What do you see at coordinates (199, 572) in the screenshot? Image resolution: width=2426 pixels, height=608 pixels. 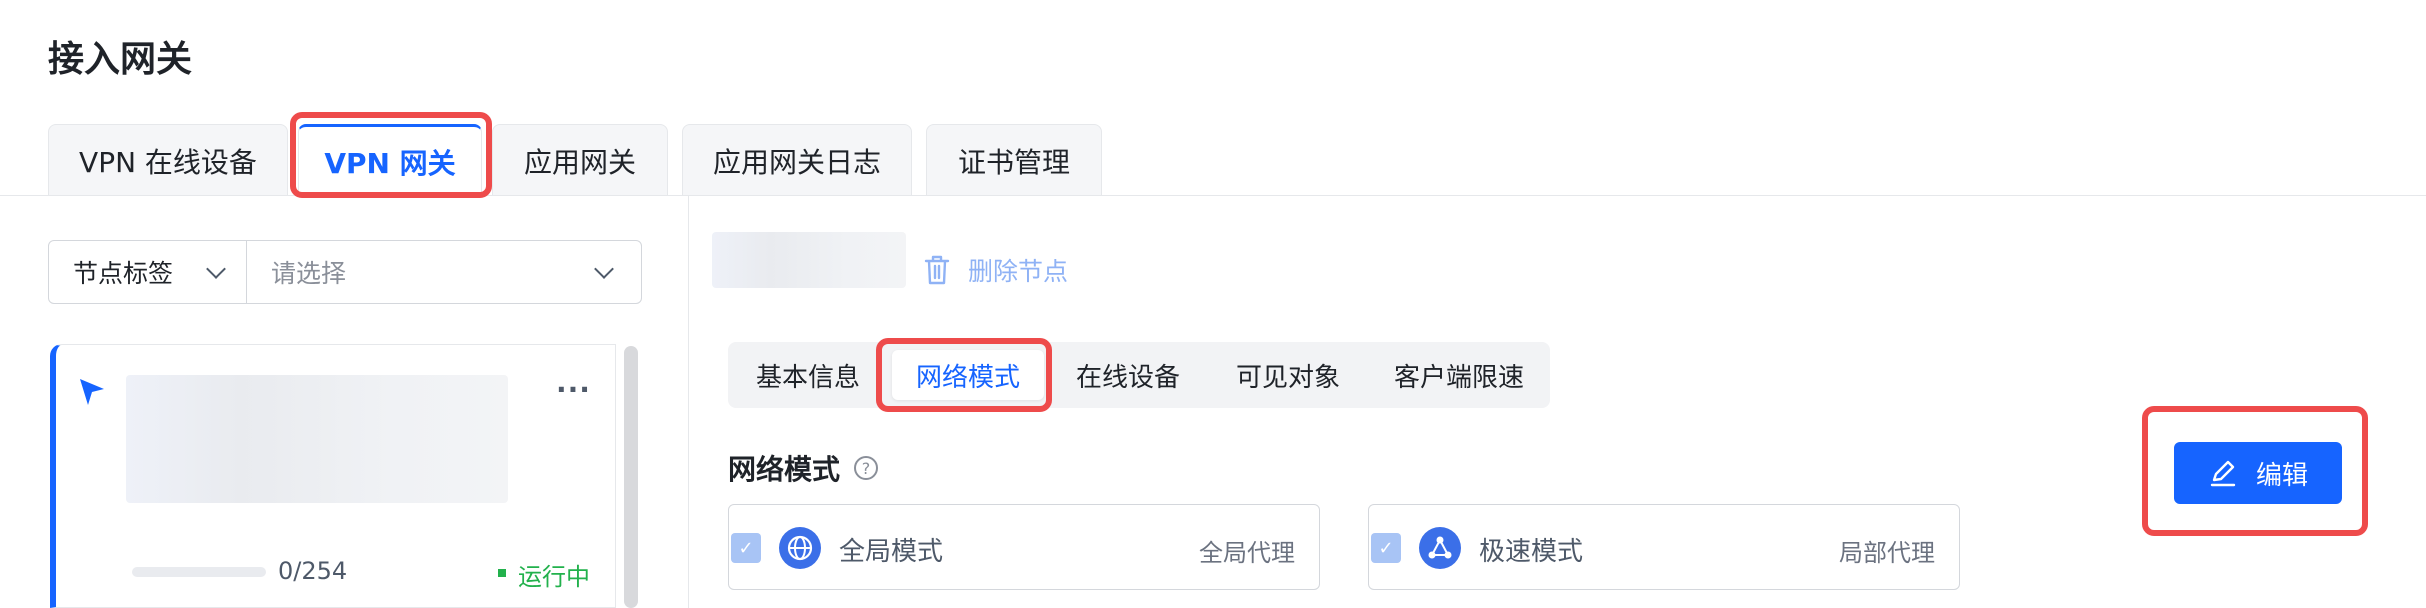 I see `node-usage-bar` at bounding box center [199, 572].